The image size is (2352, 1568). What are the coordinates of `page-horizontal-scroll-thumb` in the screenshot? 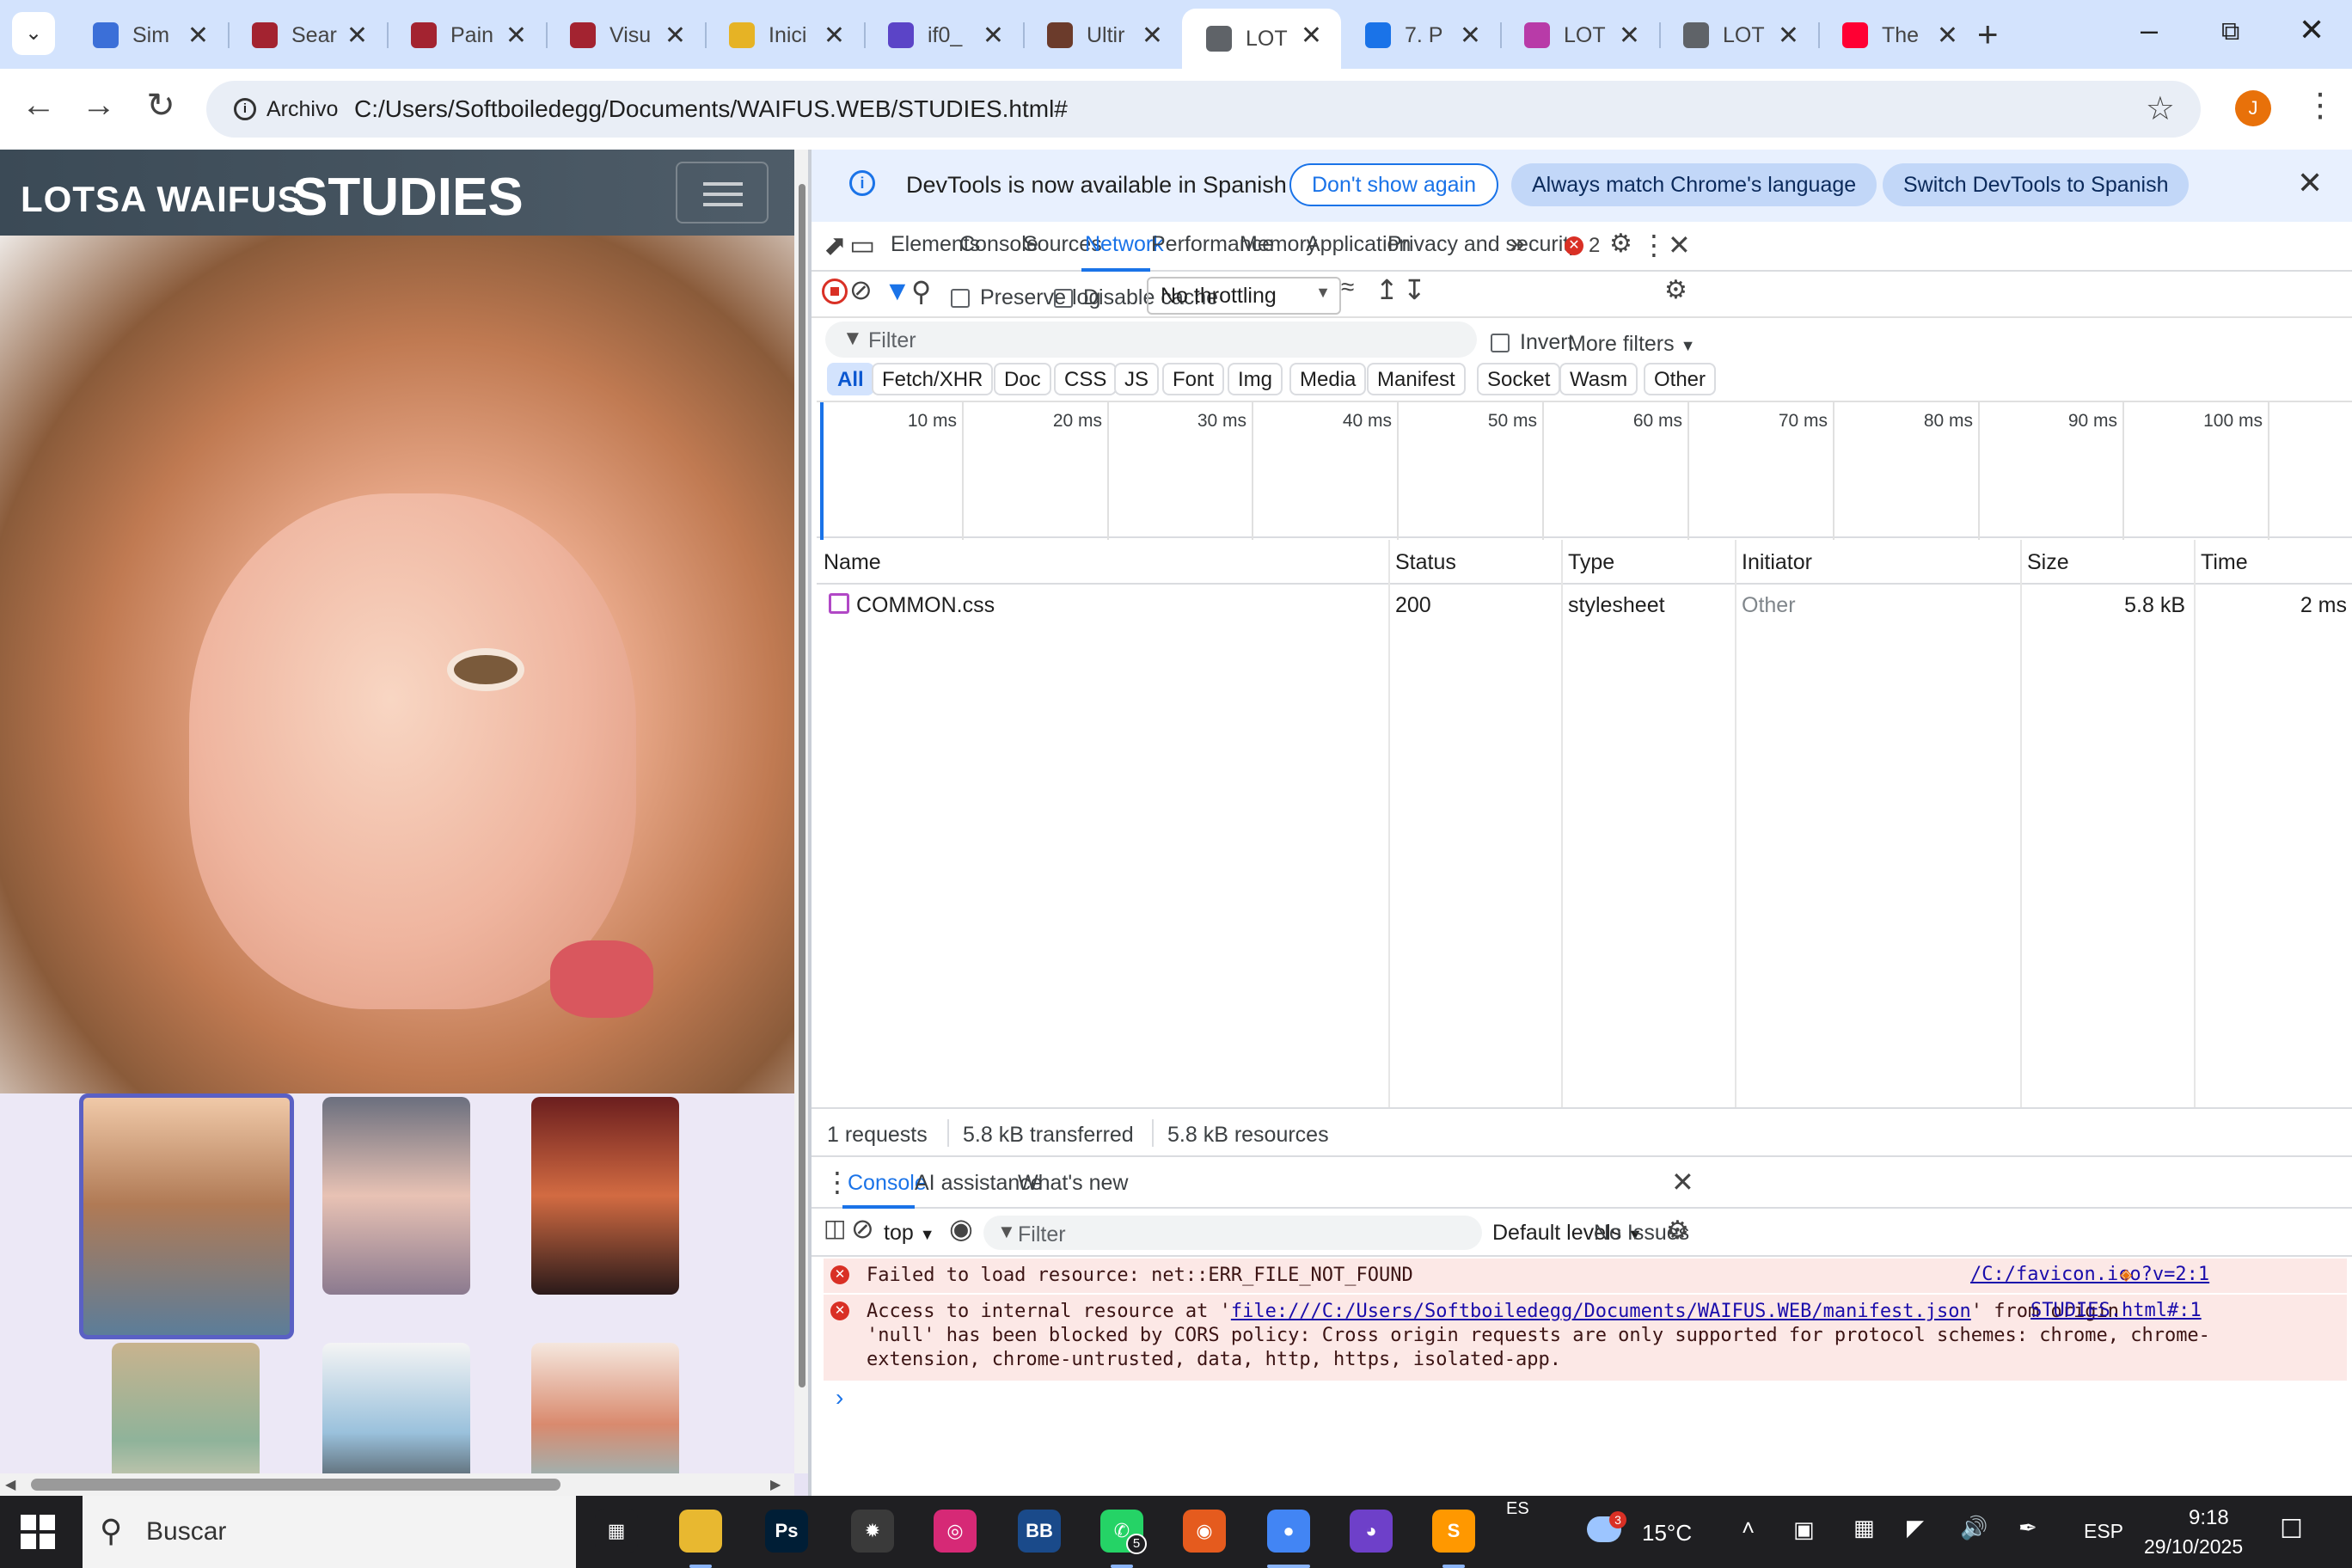 It's located at (295, 1485).